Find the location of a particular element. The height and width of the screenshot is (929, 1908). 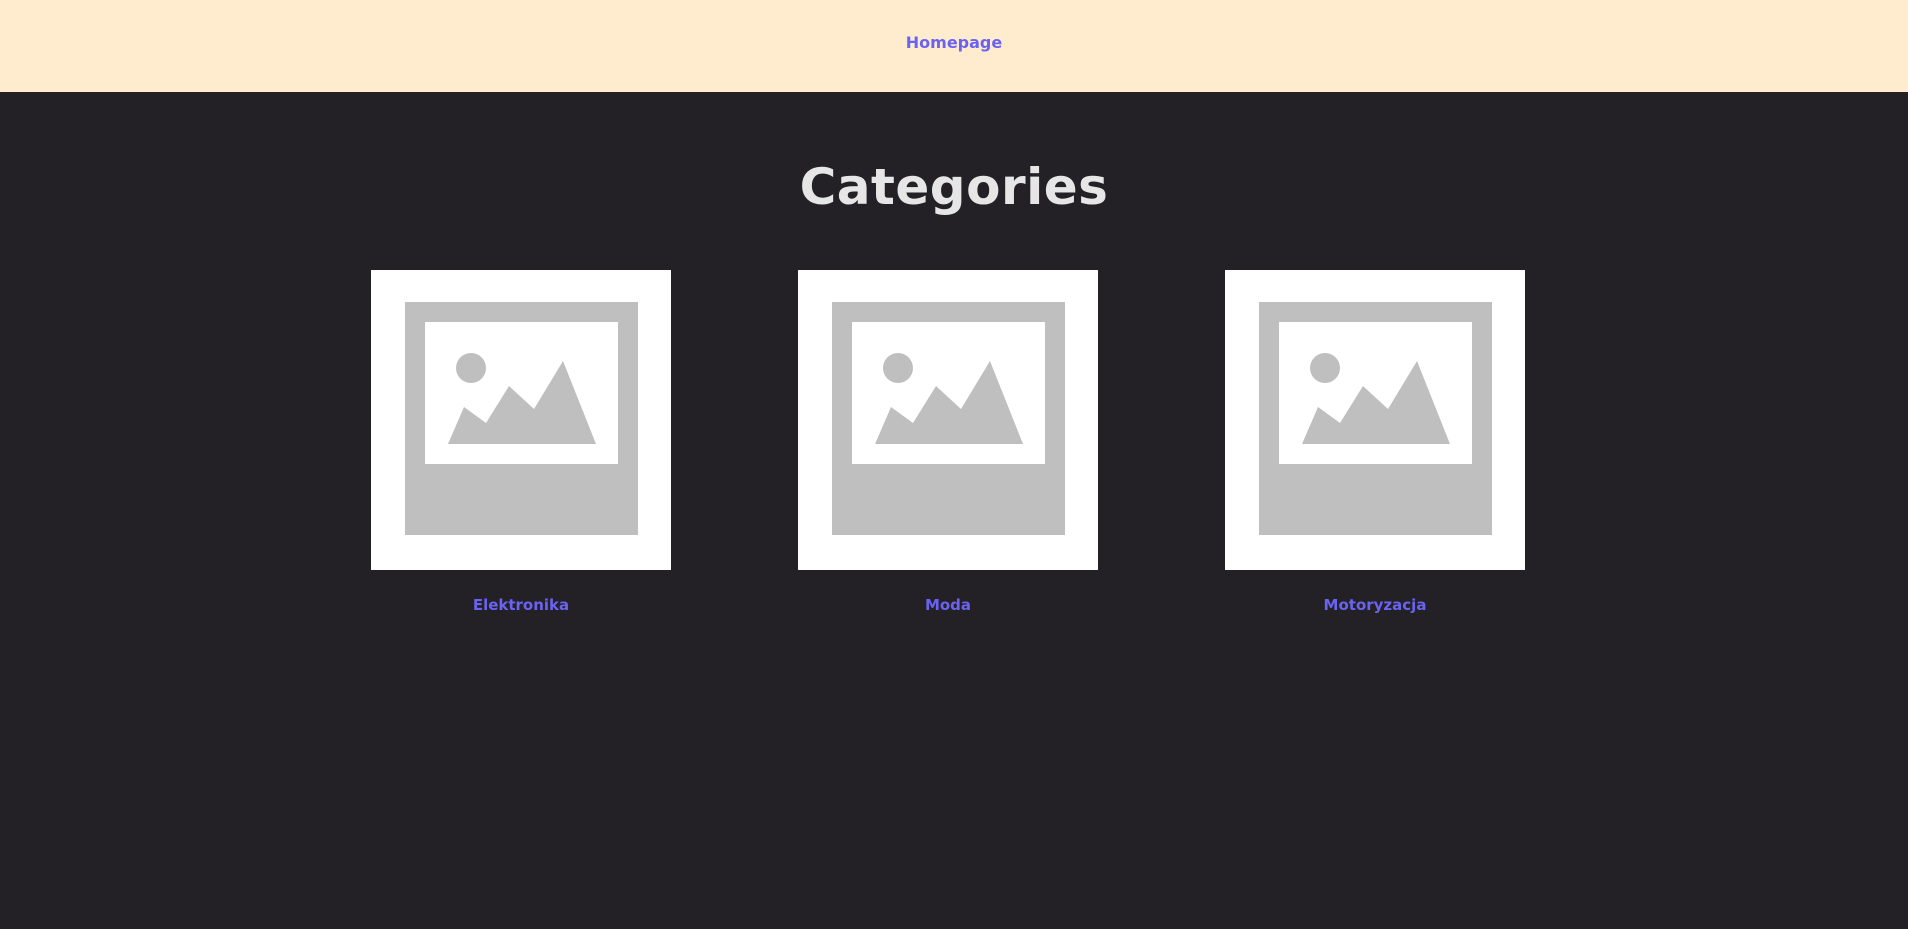

category-card-elektronika: Elektronika is located at coordinates (521, 442).